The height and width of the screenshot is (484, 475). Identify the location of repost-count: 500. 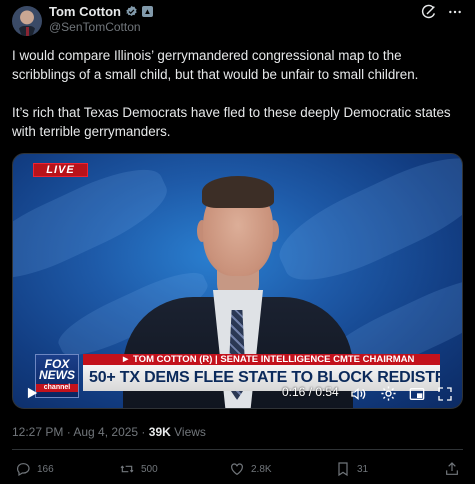
(149, 469).